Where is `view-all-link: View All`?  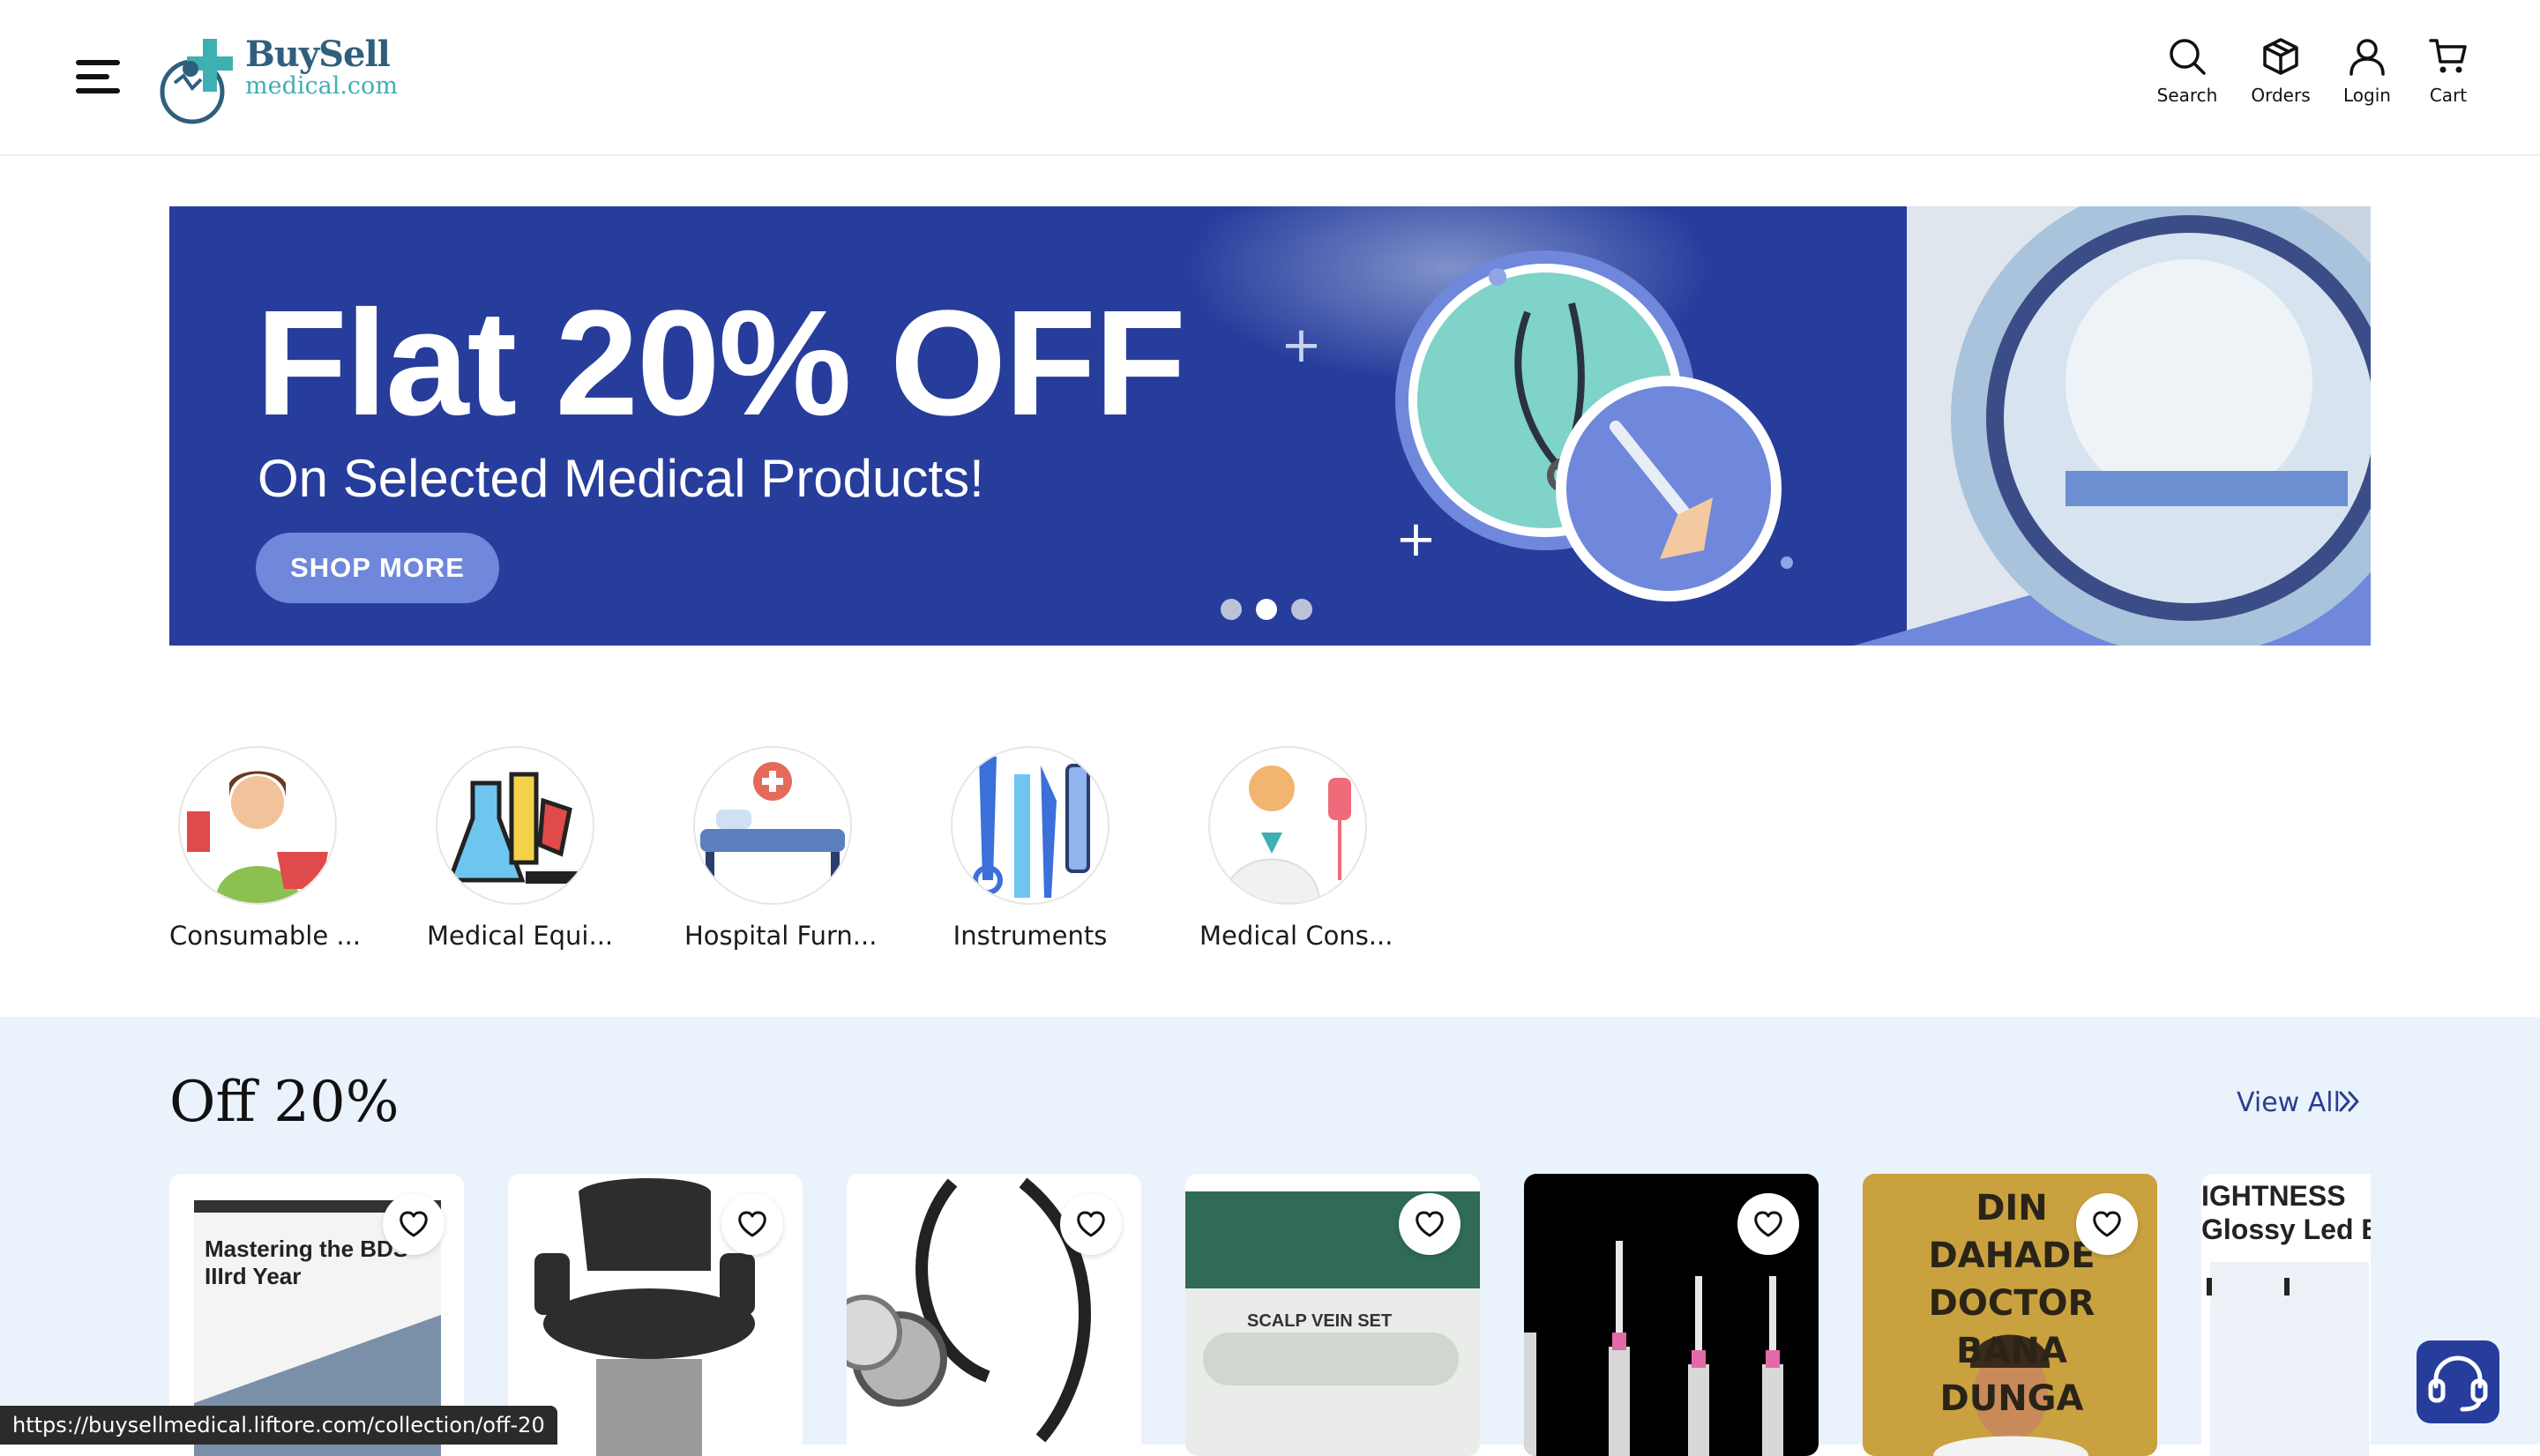
view-all-link: View All is located at coordinates (2289, 1102).